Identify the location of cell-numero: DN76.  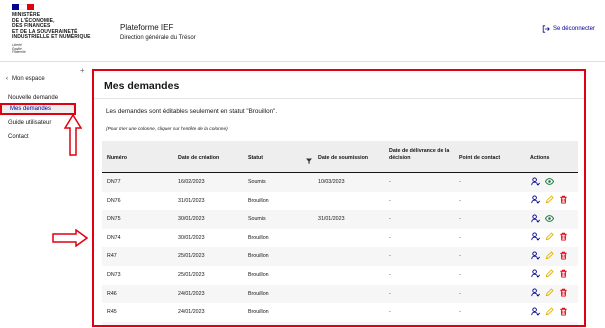
(114, 200).